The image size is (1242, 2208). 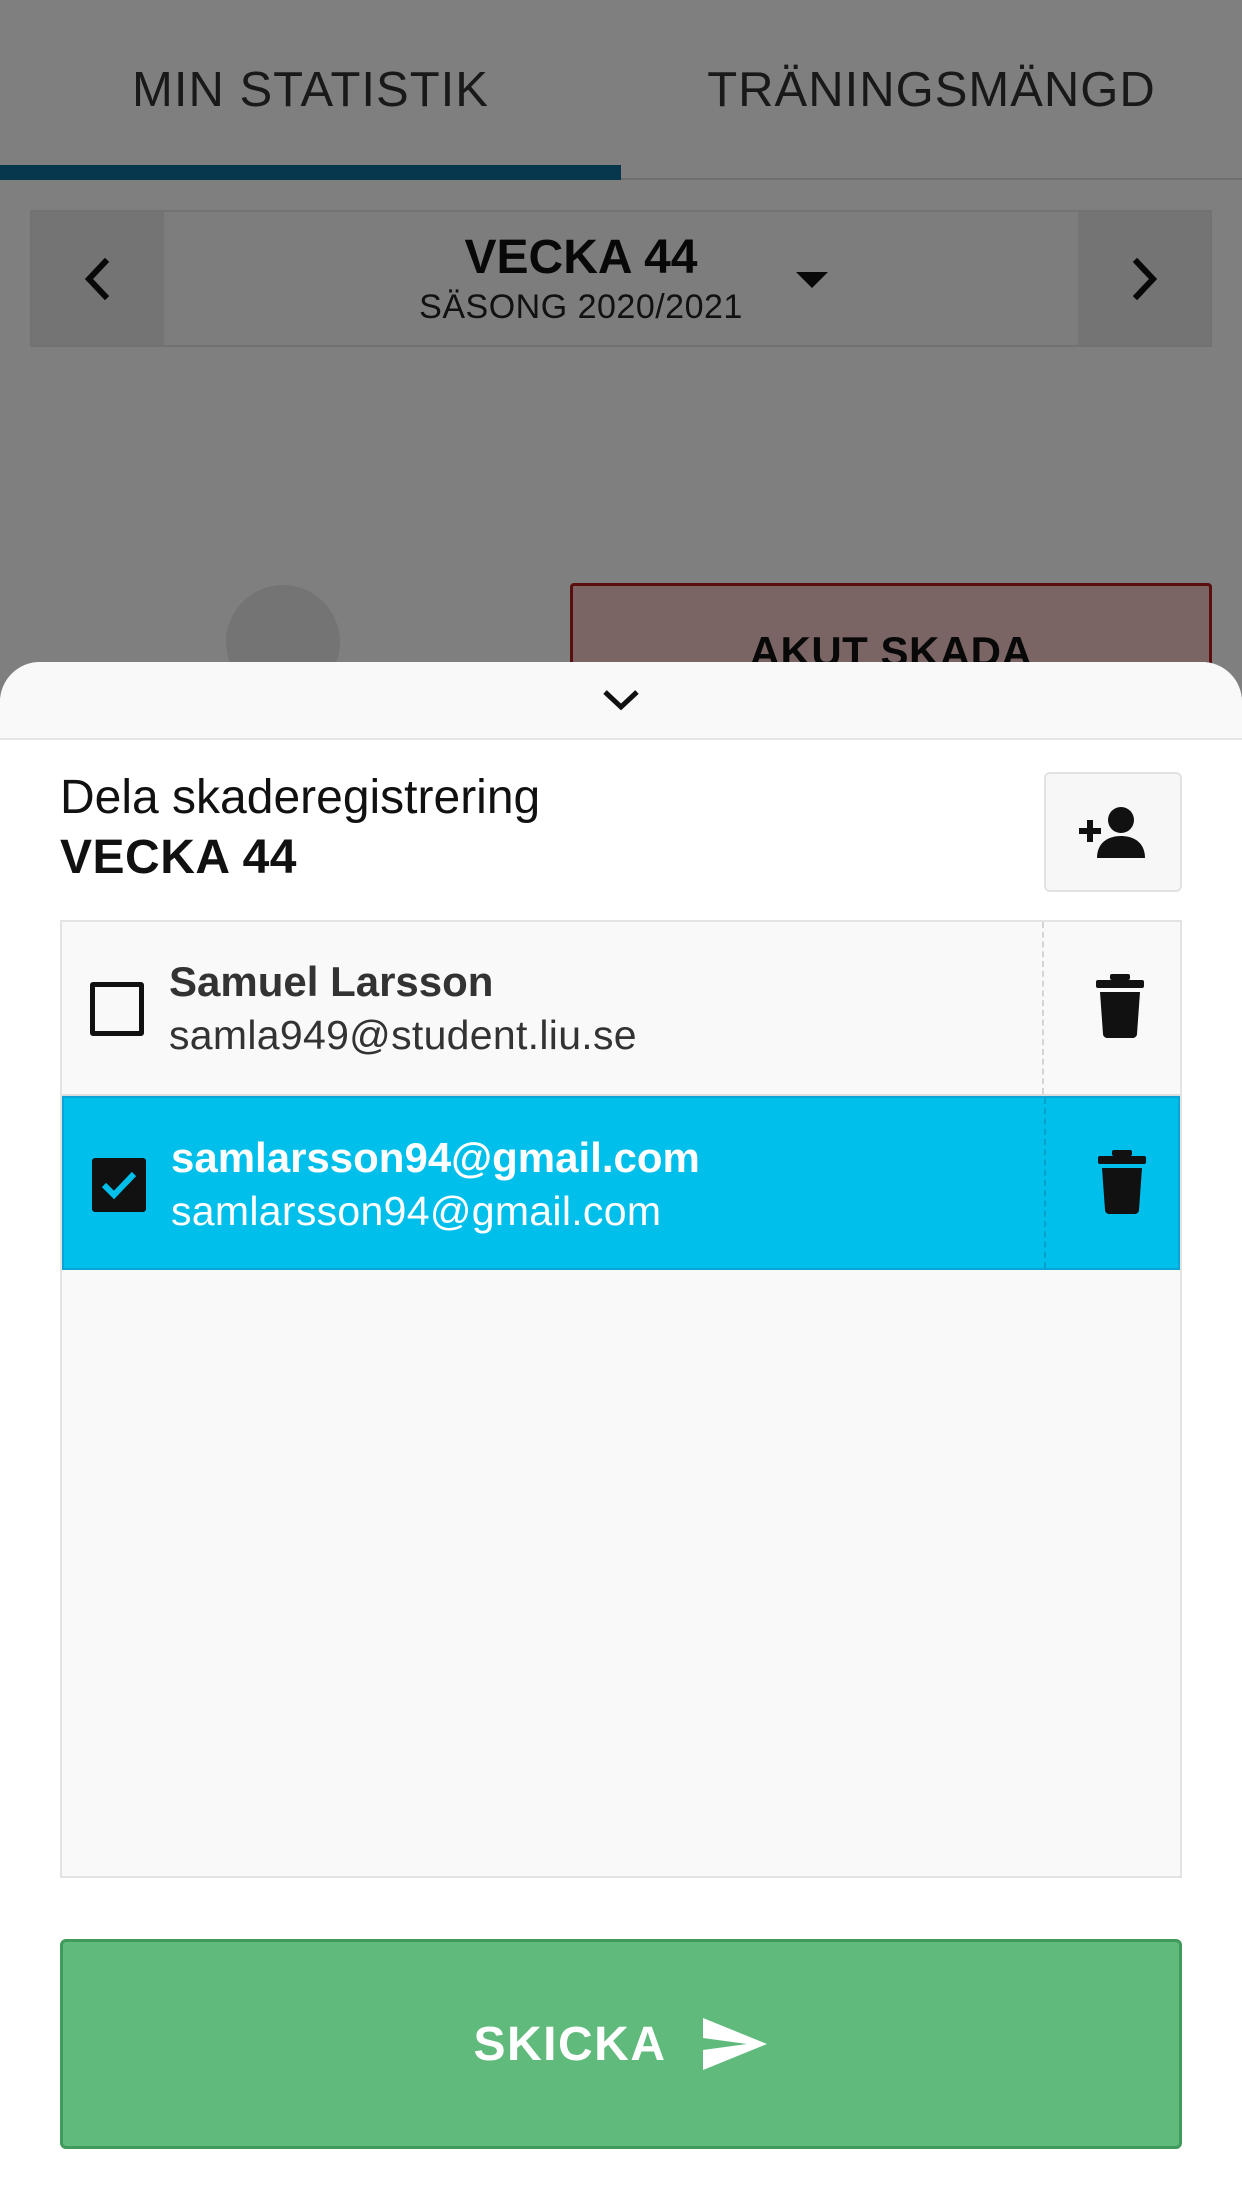 What do you see at coordinates (117, 1009) in the screenshot?
I see `recipient-checkbox` at bounding box center [117, 1009].